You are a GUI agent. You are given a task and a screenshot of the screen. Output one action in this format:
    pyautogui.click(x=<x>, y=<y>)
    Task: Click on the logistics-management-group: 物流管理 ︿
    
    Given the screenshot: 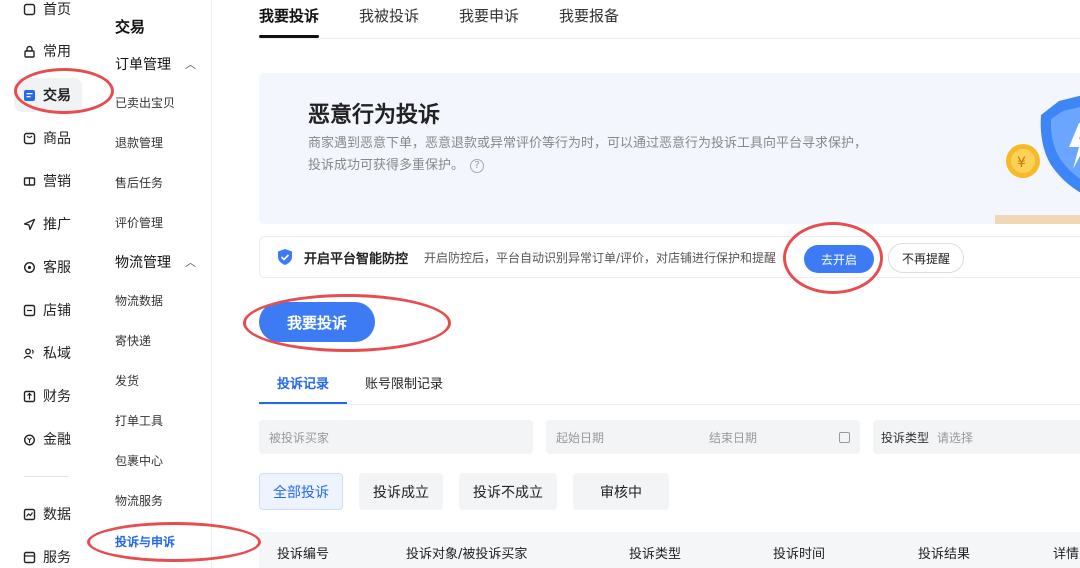 What is the action you would take?
    pyautogui.click(x=155, y=262)
    